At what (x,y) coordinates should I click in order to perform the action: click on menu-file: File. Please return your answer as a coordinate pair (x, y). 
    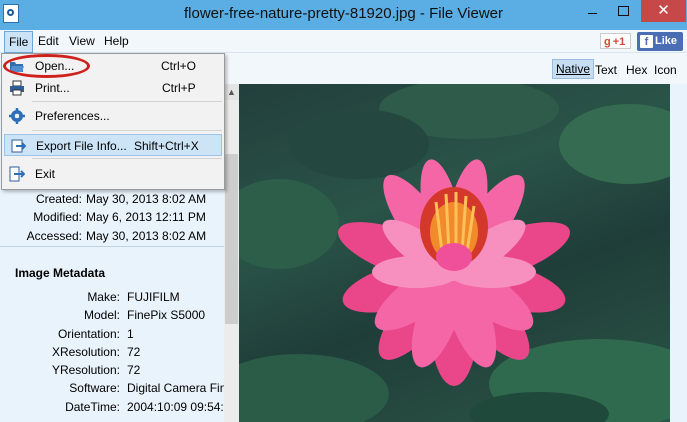
    Looking at the image, I should click on (19, 42).